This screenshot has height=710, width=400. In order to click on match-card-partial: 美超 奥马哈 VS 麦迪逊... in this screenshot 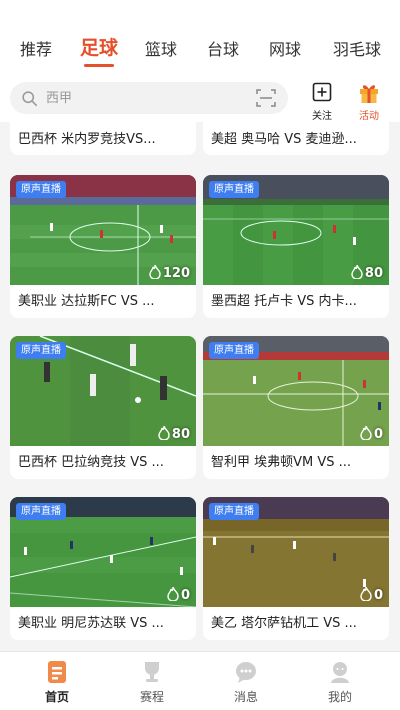, I will do `click(296, 138)`.